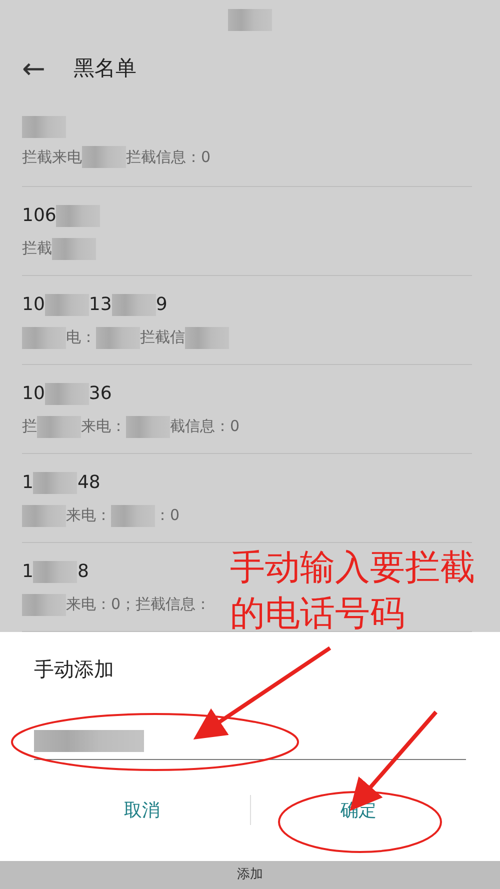 Image resolution: width=500 pixels, height=889 pixels. What do you see at coordinates (162, 305) in the screenshot?
I see `phone-number: 9` at bounding box center [162, 305].